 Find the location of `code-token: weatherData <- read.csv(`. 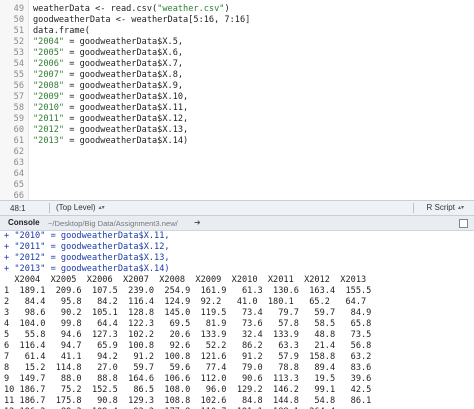

code-token: weatherData <- read.csv( is located at coordinates (95, 9).